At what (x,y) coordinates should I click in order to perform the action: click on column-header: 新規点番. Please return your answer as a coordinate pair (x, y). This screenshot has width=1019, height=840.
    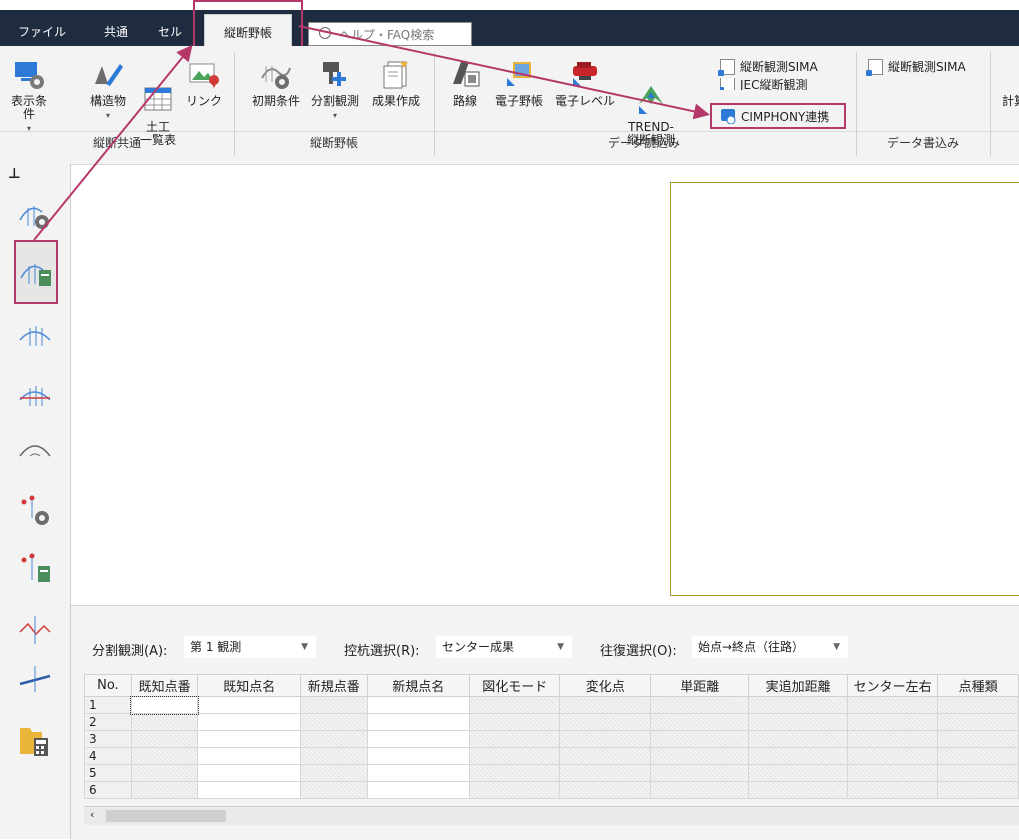
    Looking at the image, I should click on (333, 685).